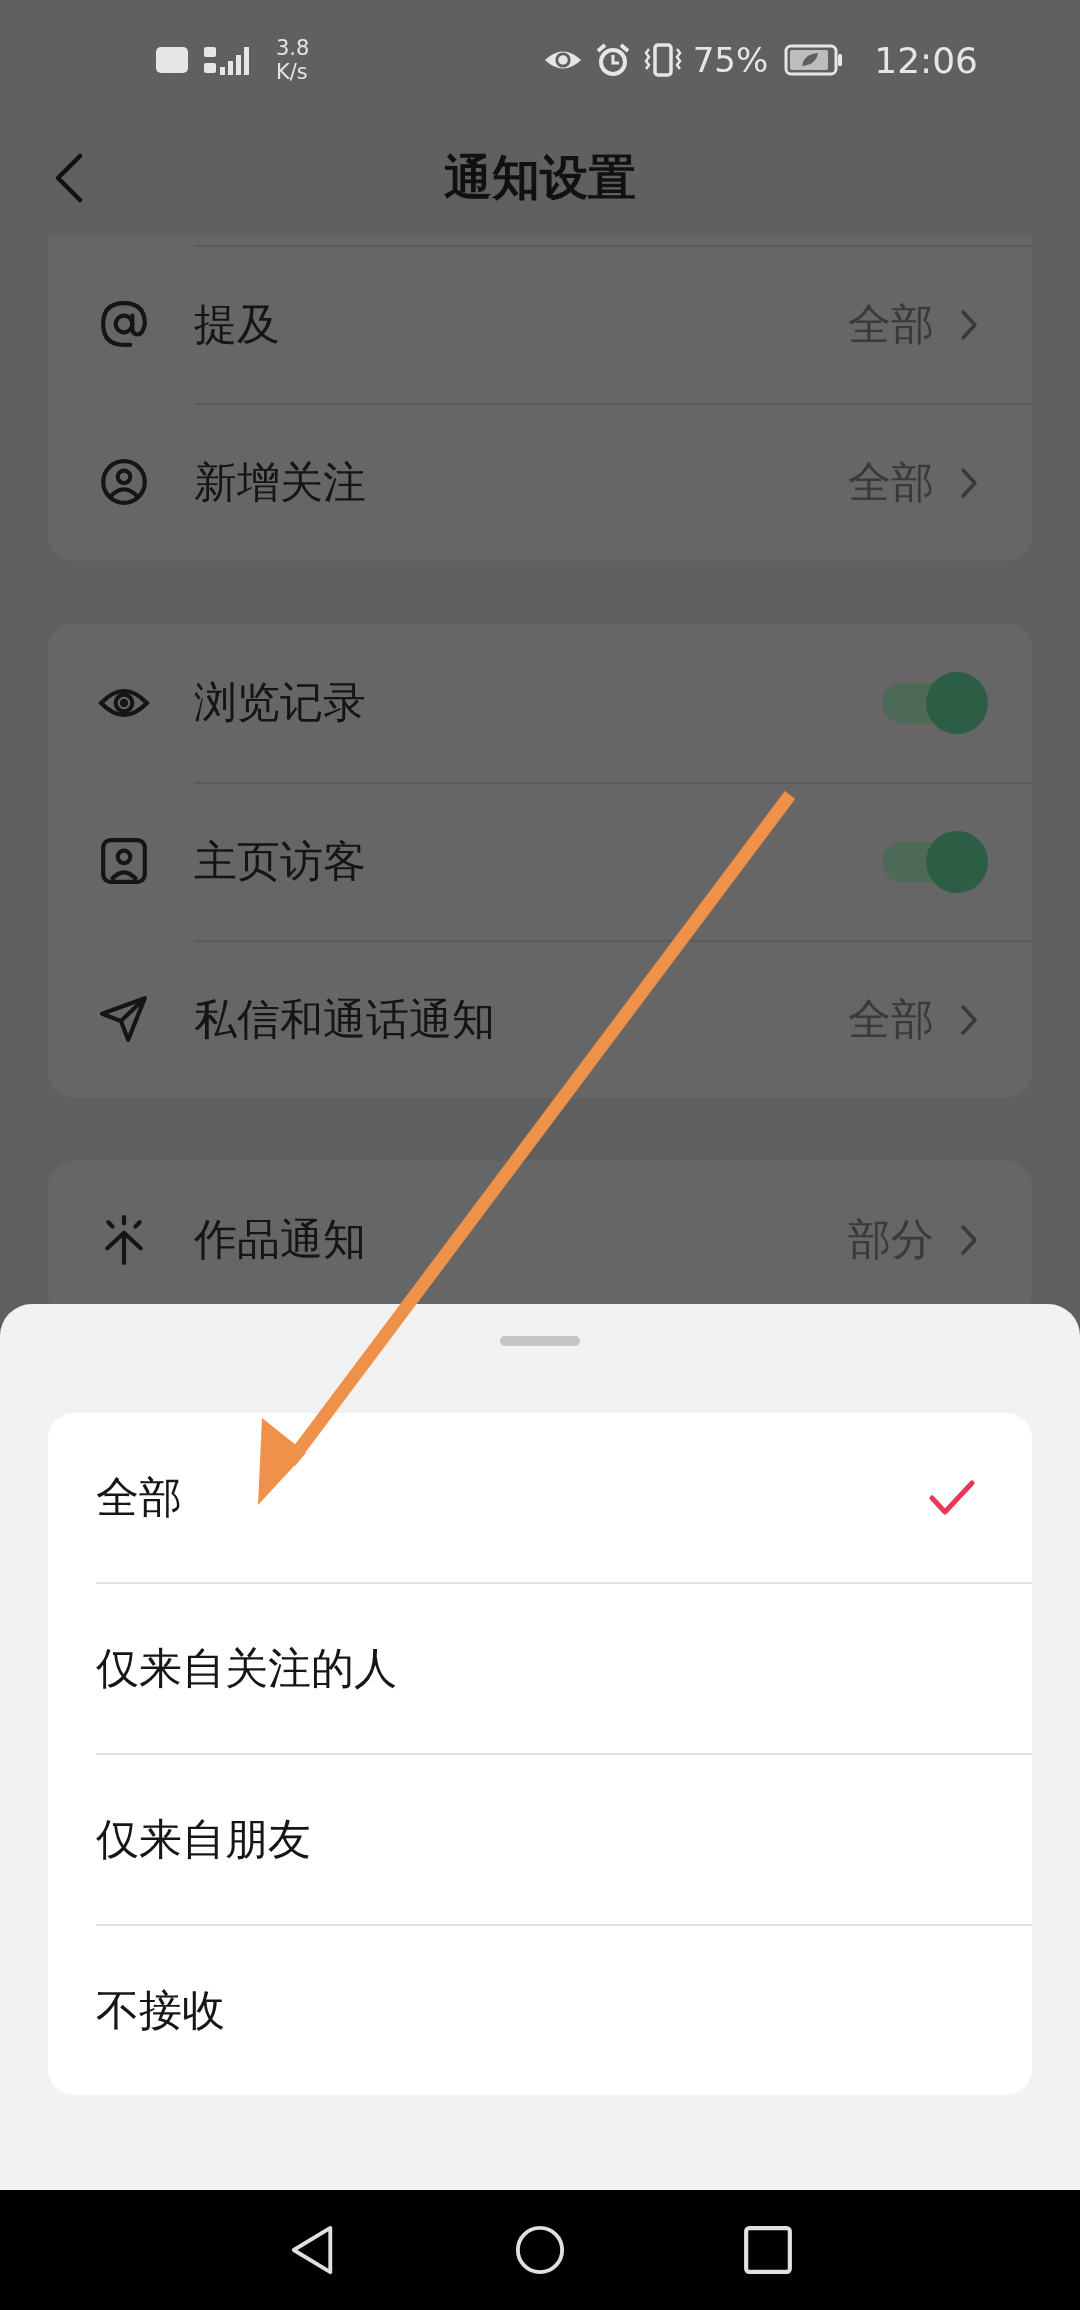 The width and height of the screenshot is (1080, 2310). I want to click on setting-label: 新增关注, so click(280, 482).